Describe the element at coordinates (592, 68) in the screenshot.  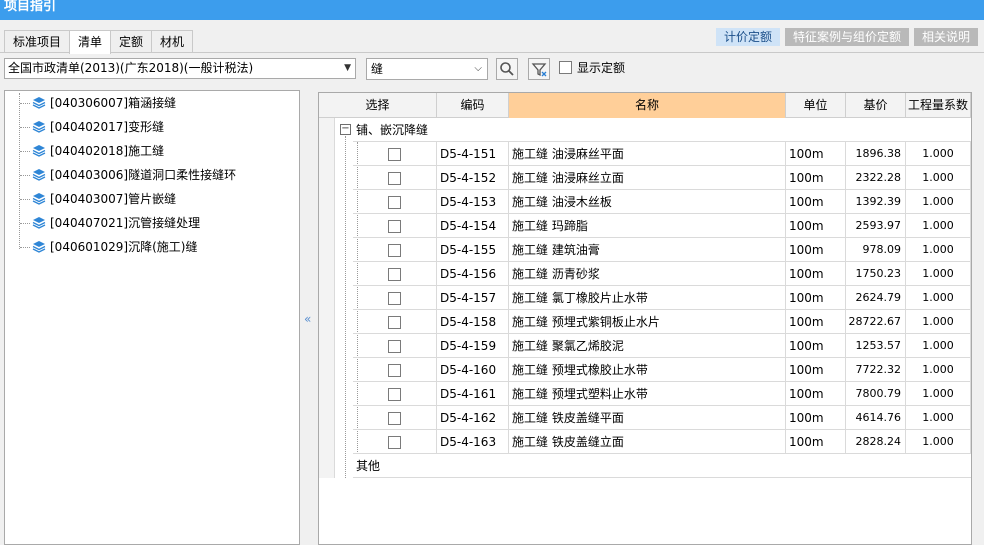
I see `show-quota-option: 显示定额` at that location.